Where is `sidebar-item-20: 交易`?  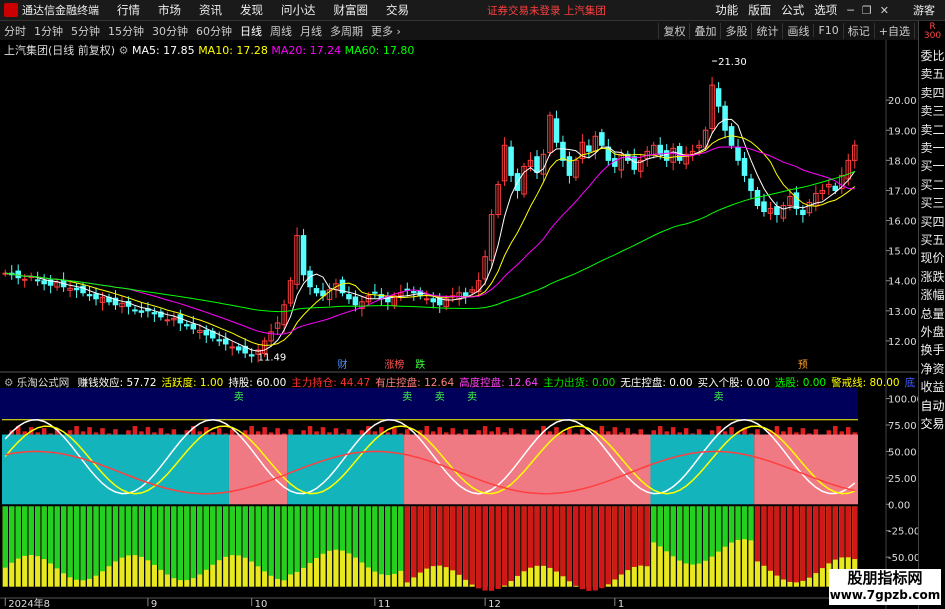 sidebar-item-20: 交易 is located at coordinates (932, 423).